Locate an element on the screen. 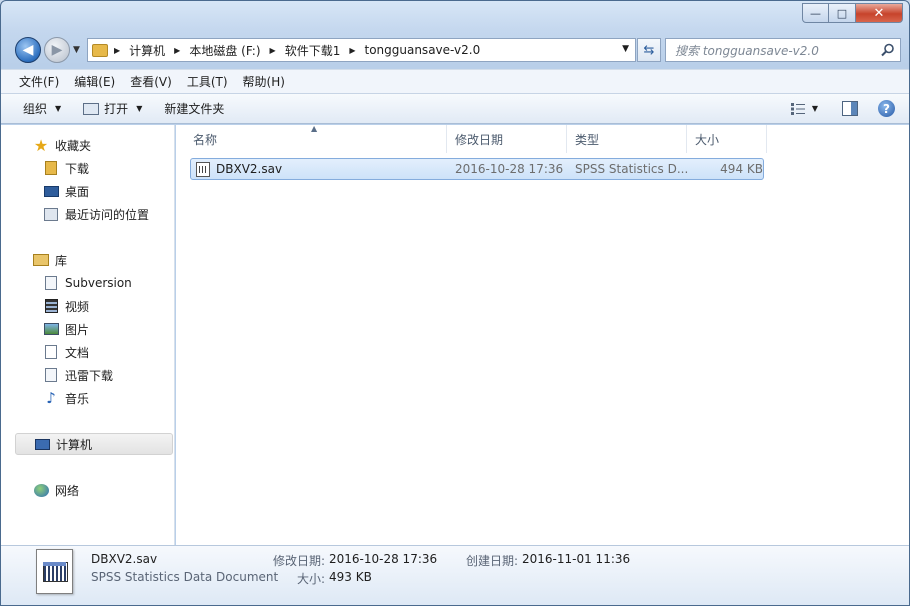  sidebar-item-documents: 文档 is located at coordinates (88, 352).